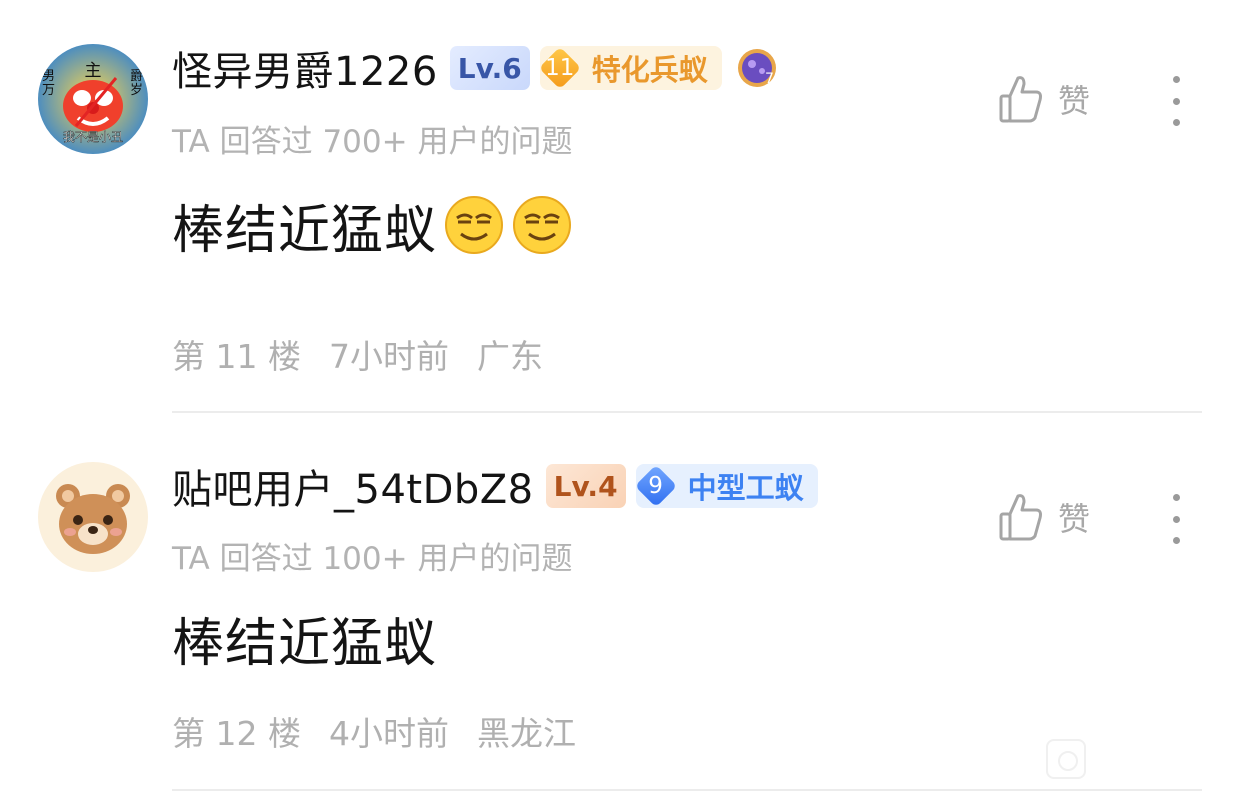 The height and width of the screenshot is (791, 1242). I want to click on level-badge: Lv.4, so click(585, 486).